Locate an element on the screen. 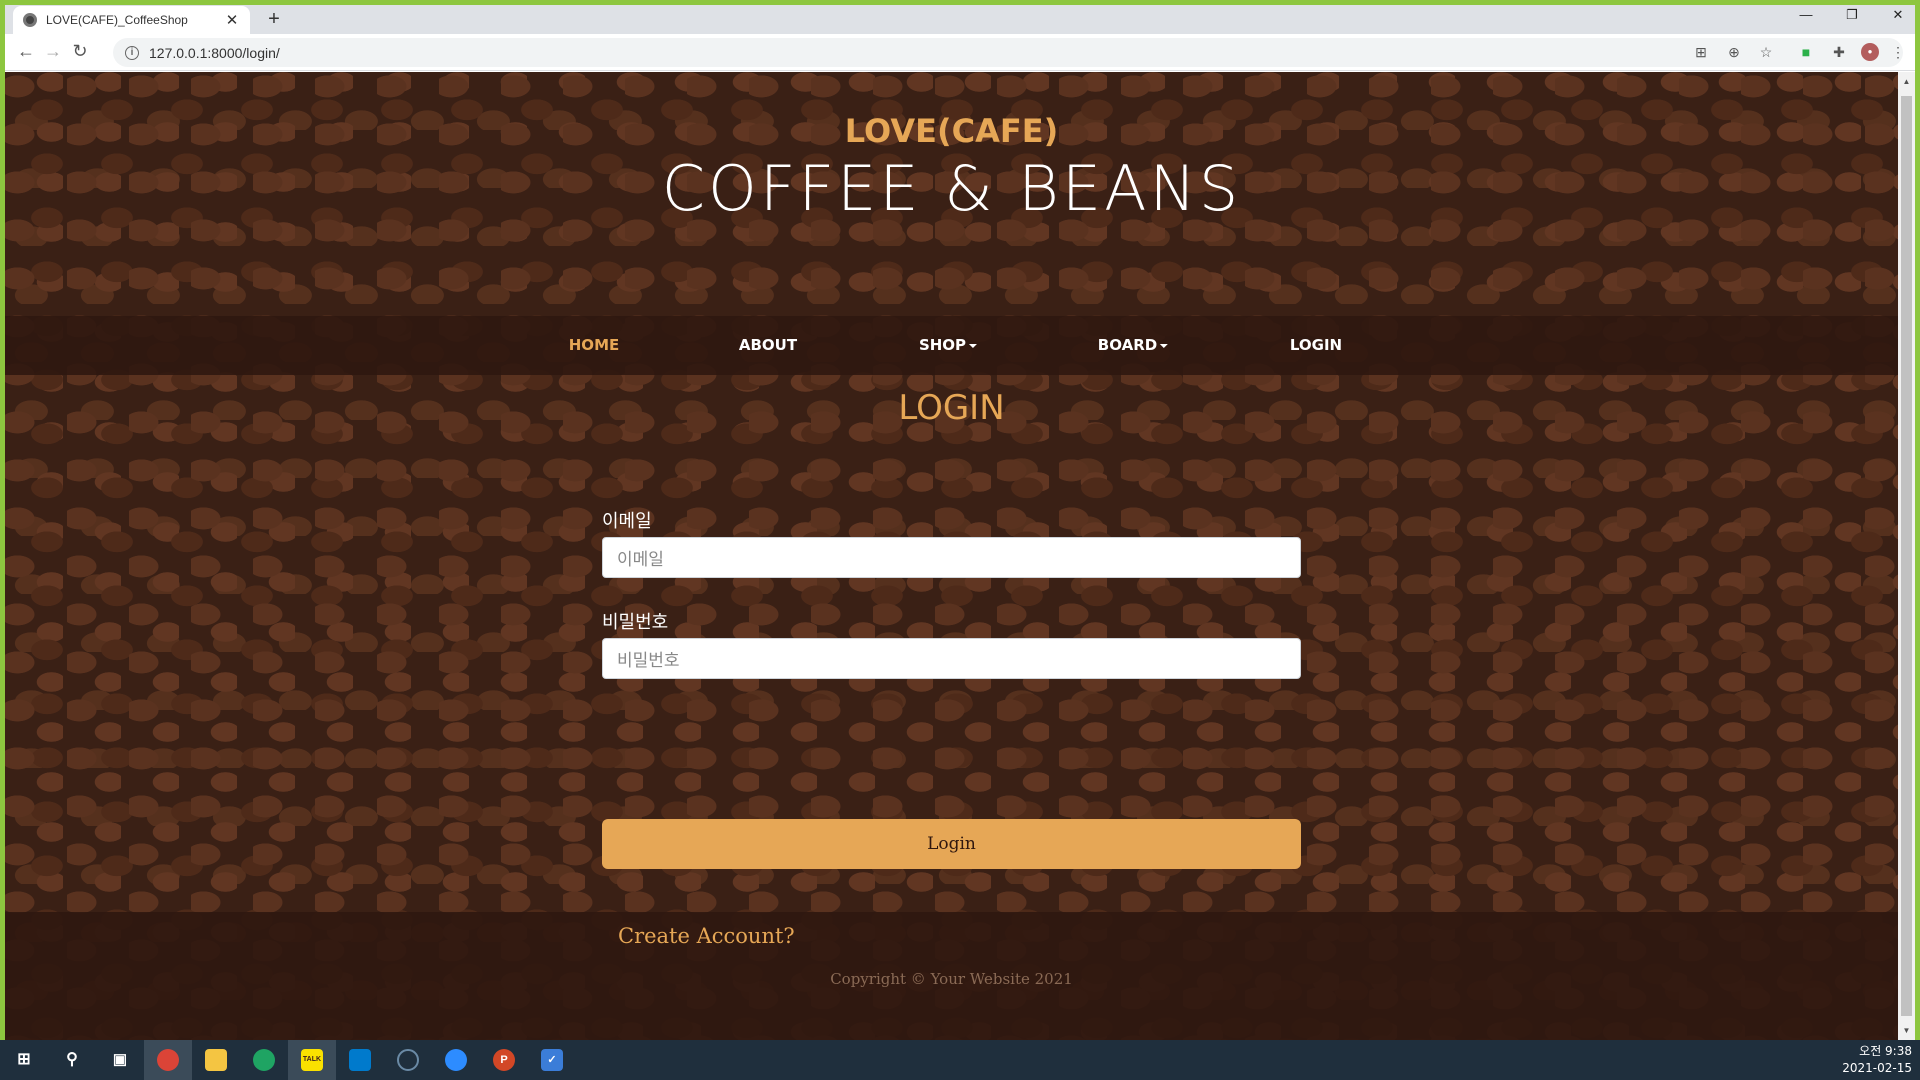 The image size is (1920, 1080). taskbar-app-green is located at coordinates (264, 1060).